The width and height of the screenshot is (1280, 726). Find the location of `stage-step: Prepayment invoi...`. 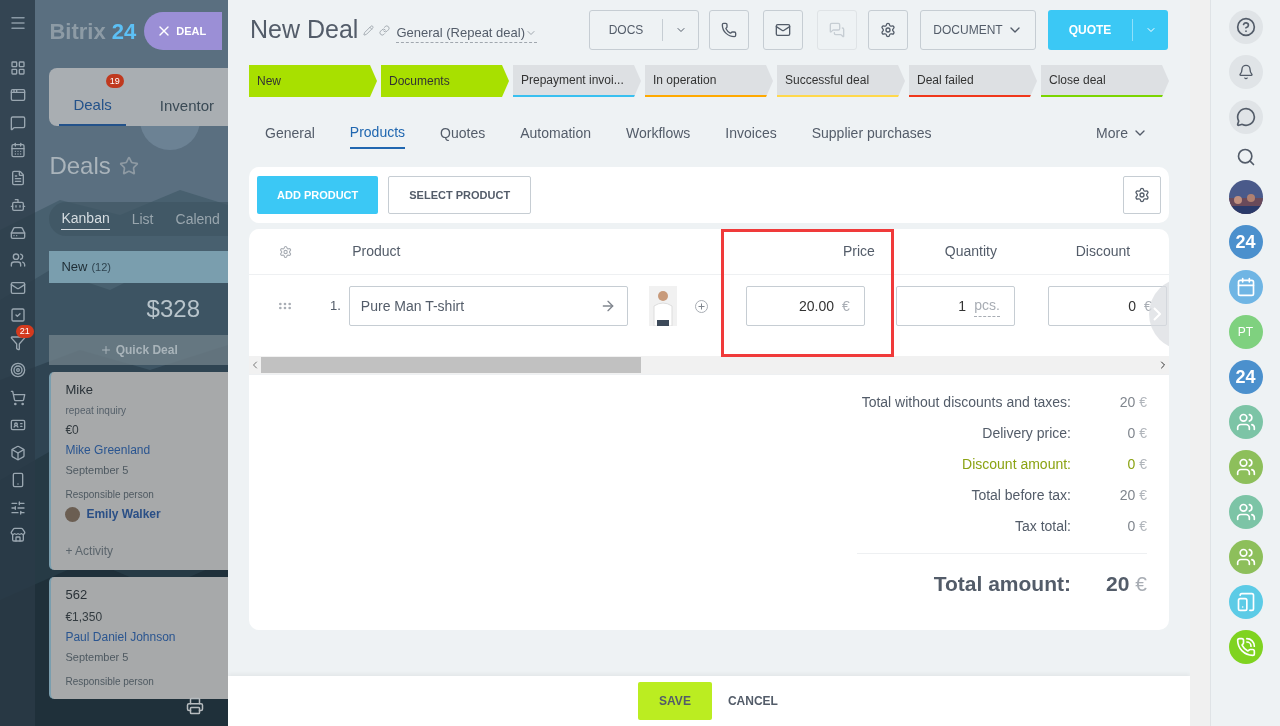

stage-step: Prepayment invoi... is located at coordinates (577, 81).